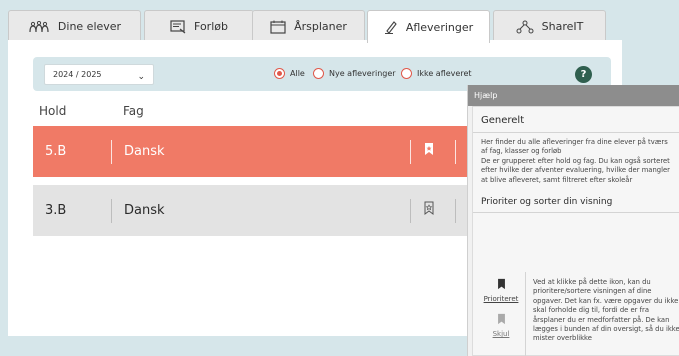  Describe the element at coordinates (297, 73) in the screenshot. I see `radio-label: Alle` at that location.